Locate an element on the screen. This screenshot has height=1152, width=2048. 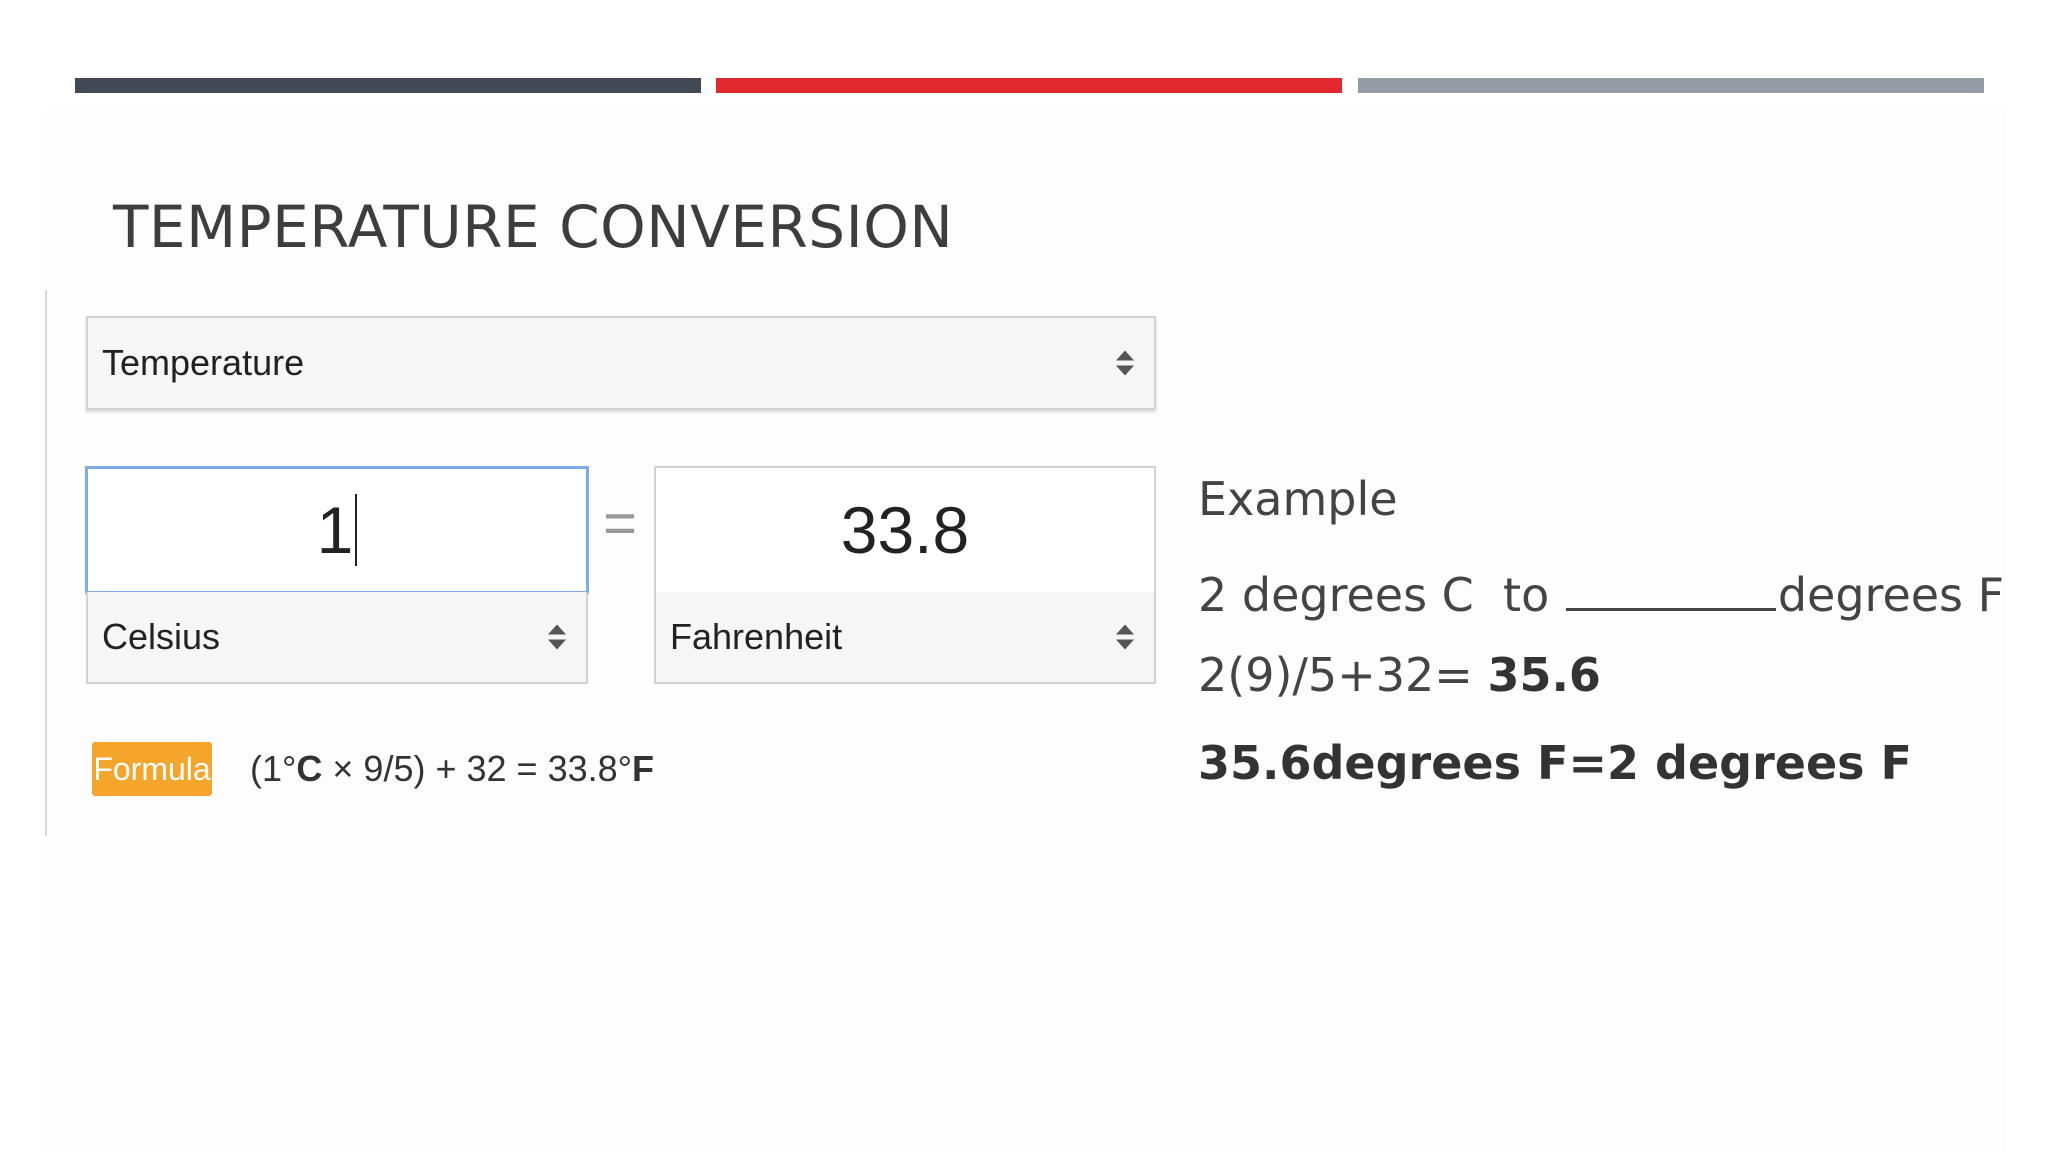
to-unit-select: Fahrenheit is located at coordinates (905, 638).